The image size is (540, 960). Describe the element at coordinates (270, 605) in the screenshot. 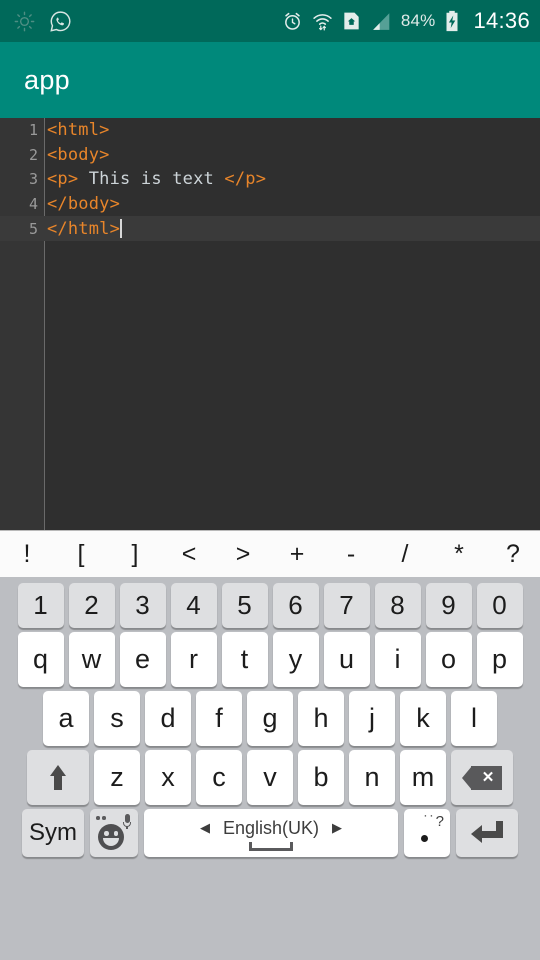

I see `keyboard-row-numbers: 1234567890` at that location.